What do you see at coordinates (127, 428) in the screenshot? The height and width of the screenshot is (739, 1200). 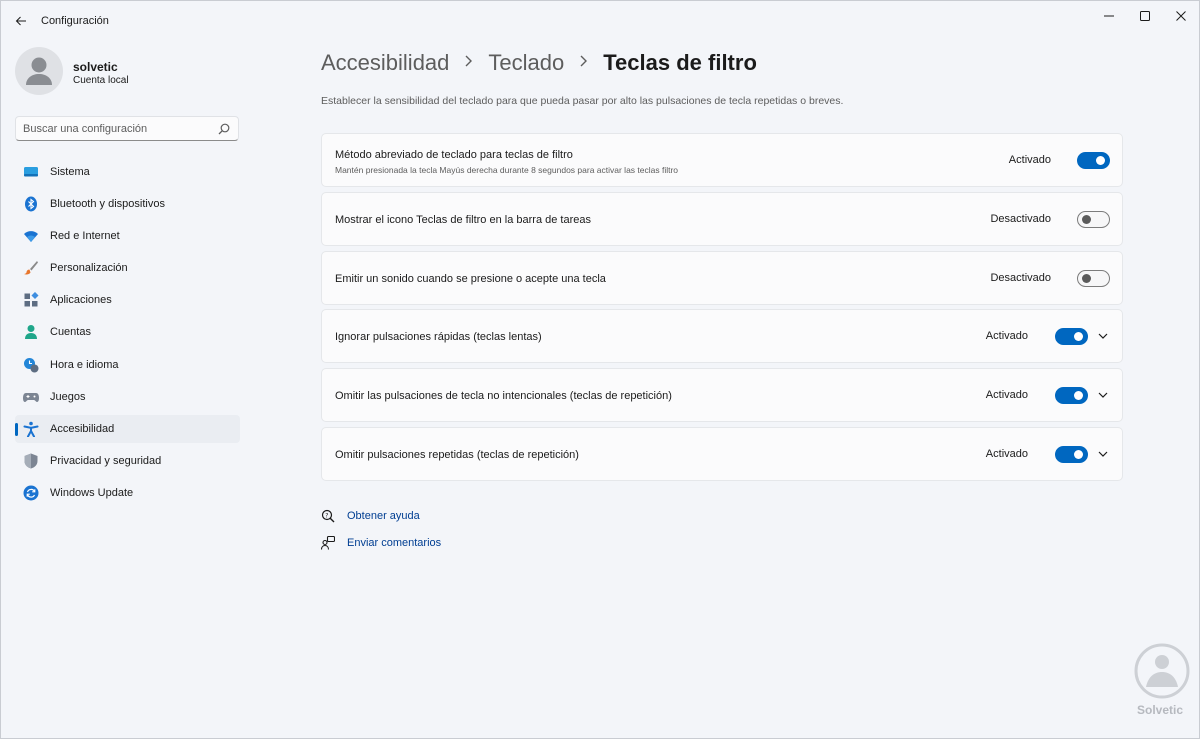 I see `sidebar-item-accesibilidad: Accesibilidad` at bounding box center [127, 428].